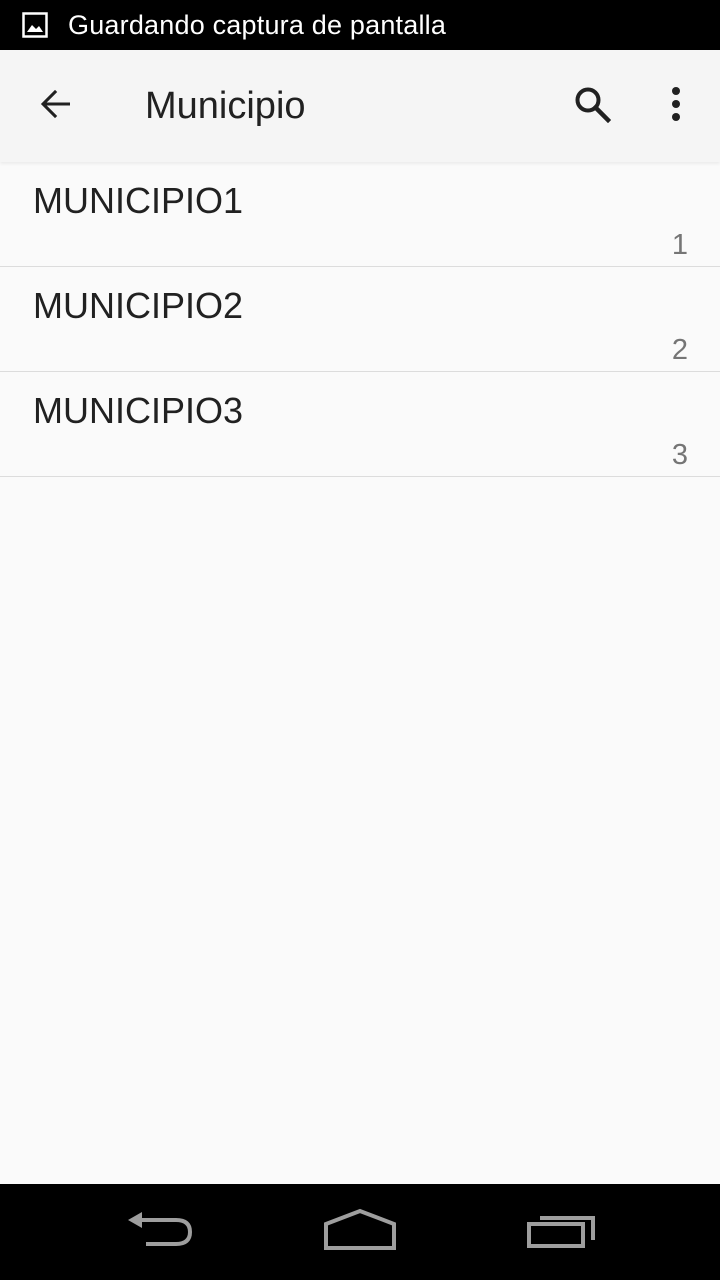  What do you see at coordinates (138, 305) in the screenshot?
I see `list-item-name: MUNICIPIO2` at bounding box center [138, 305].